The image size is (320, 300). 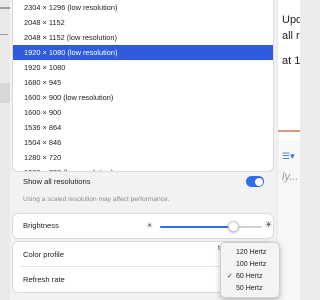 What do you see at coordinates (143, 127) in the screenshot?
I see `resolution-option: 1536 × 864` at bounding box center [143, 127].